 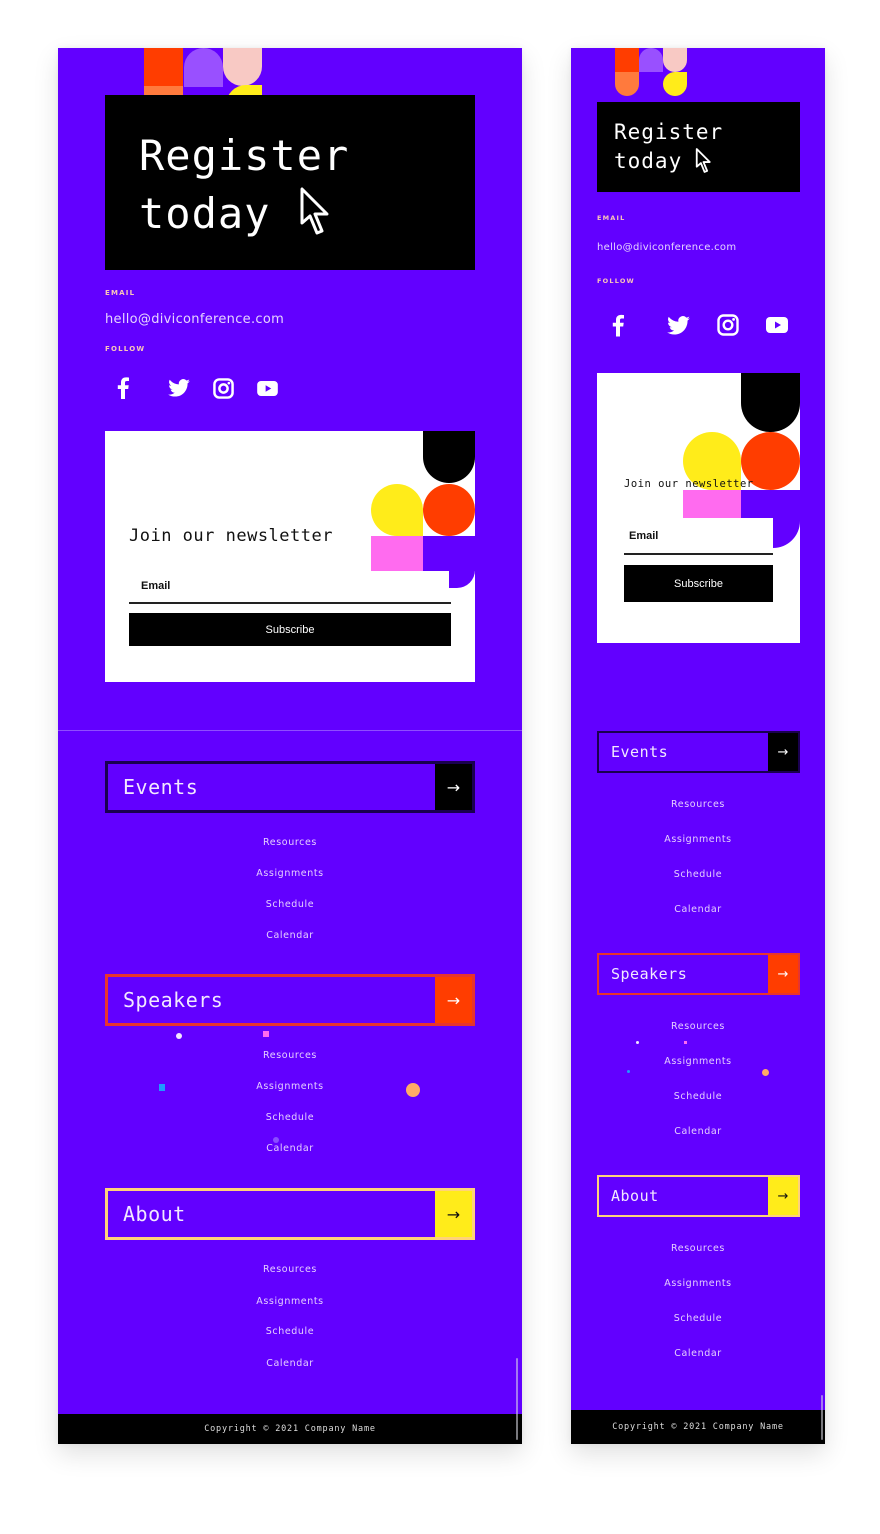 I want to click on decor-yellow-circle, so click(x=397, y=510).